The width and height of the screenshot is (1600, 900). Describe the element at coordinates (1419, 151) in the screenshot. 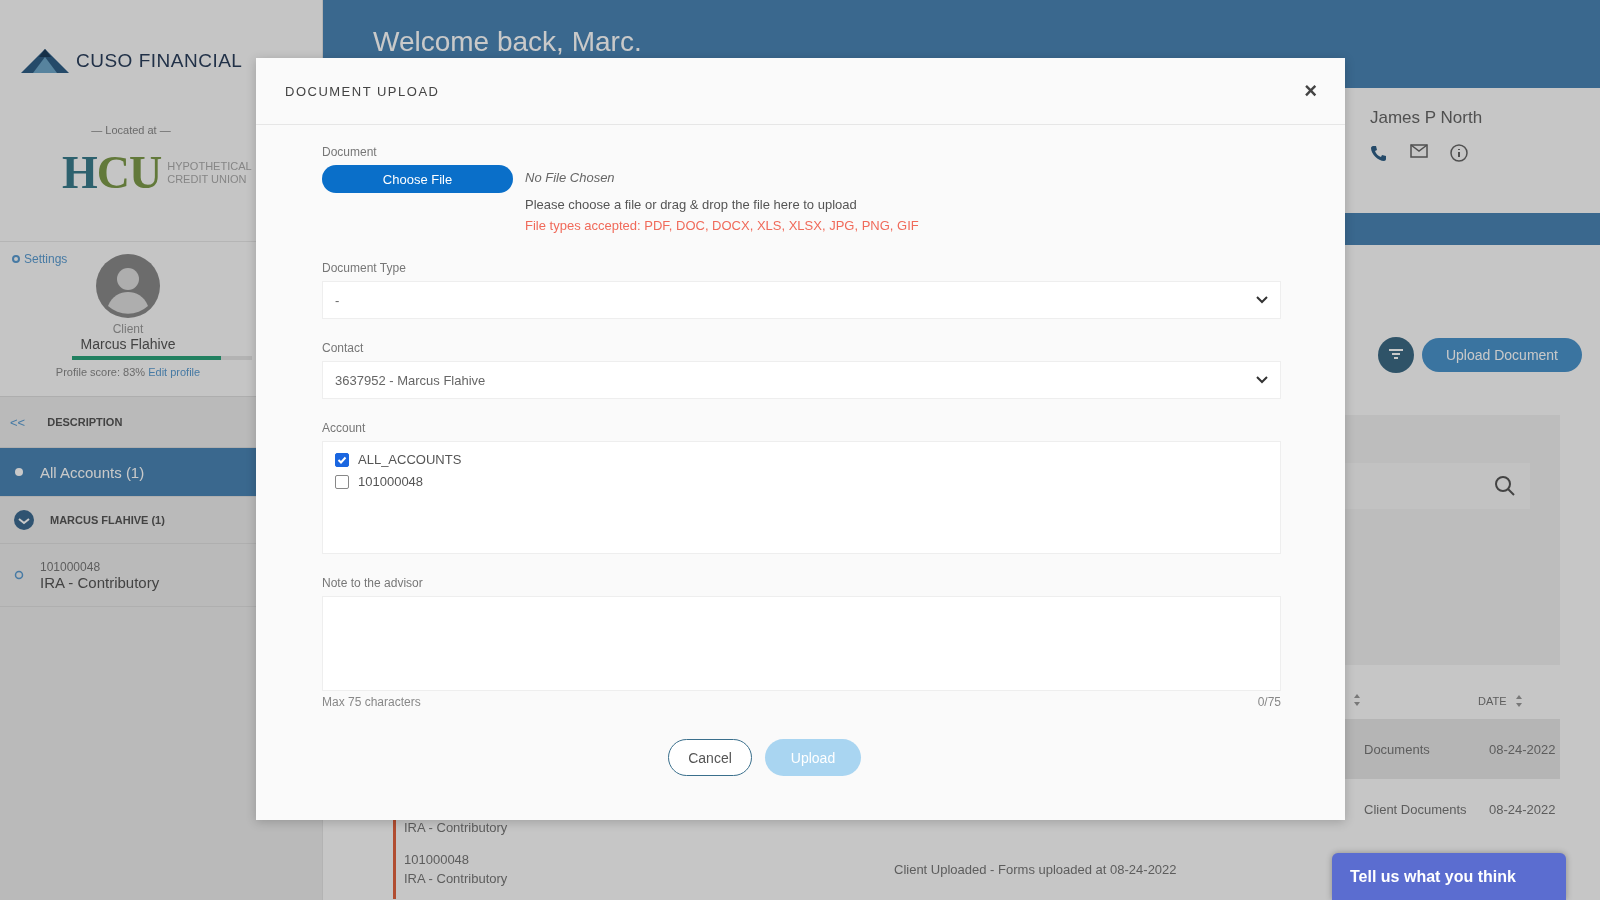

I see `mail-icon` at that location.